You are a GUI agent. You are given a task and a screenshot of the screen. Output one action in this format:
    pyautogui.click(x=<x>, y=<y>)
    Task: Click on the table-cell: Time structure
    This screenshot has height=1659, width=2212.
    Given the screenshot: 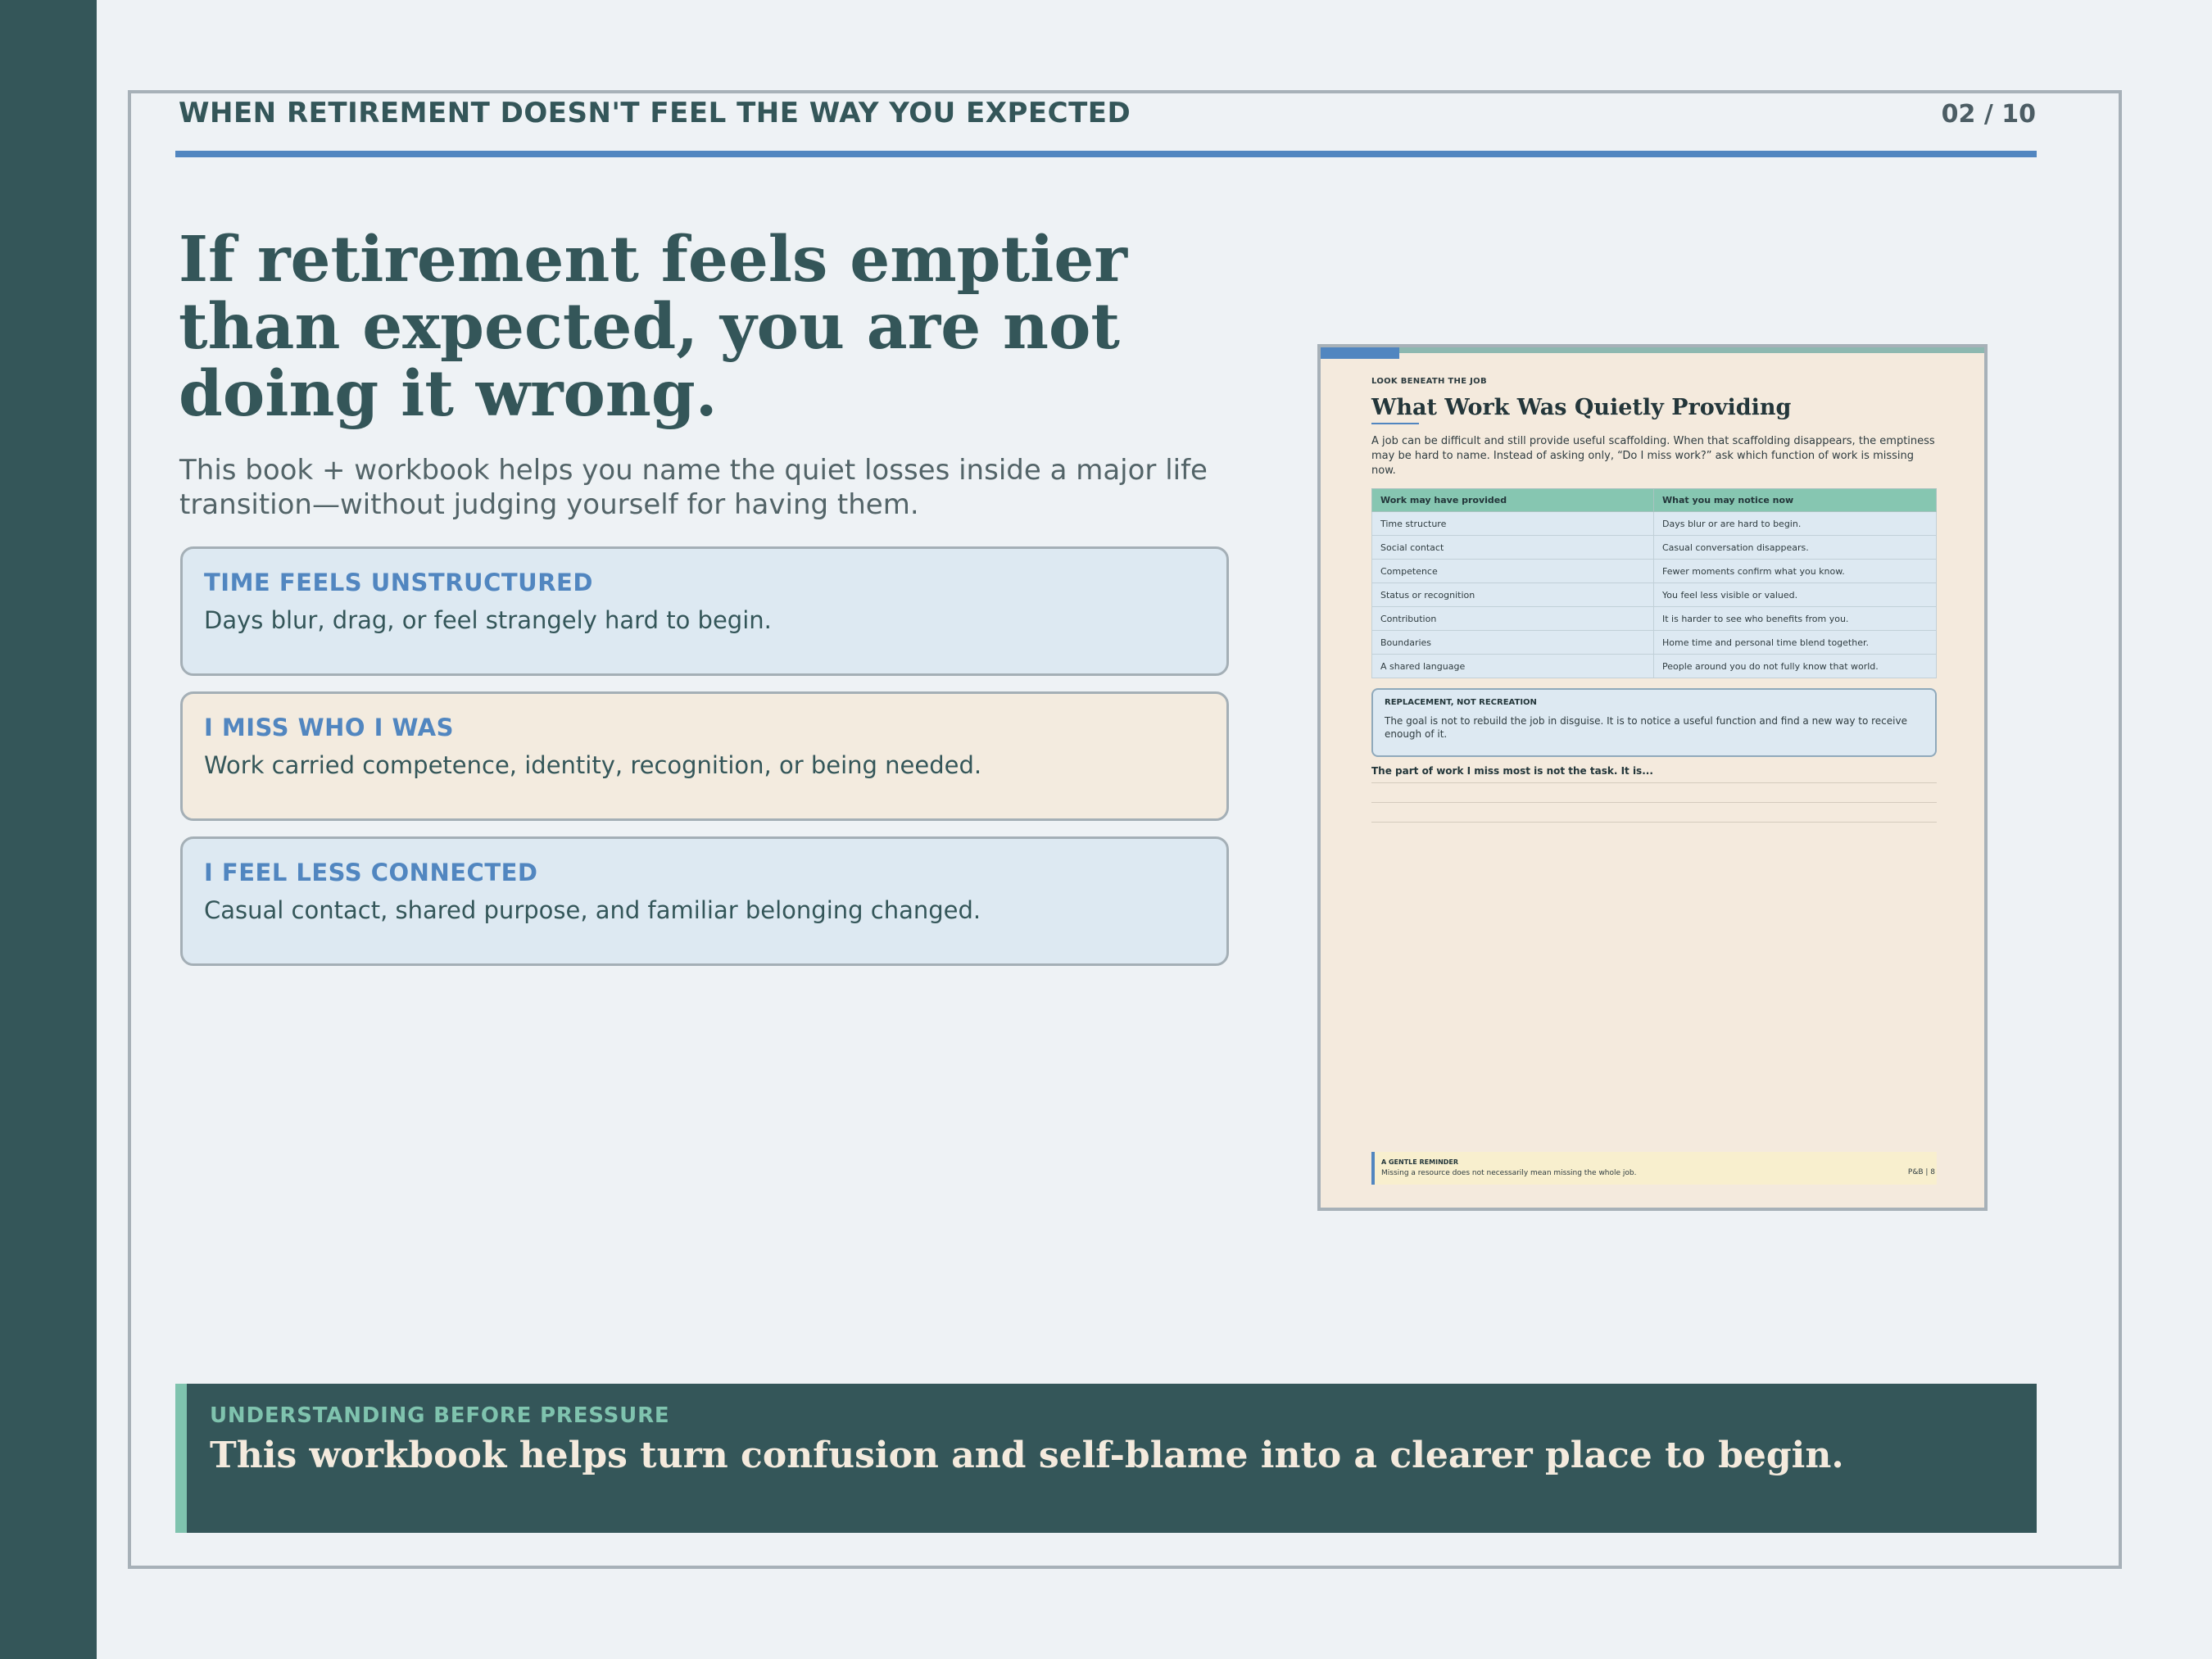 What is the action you would take?
    pyautogui.click(x=1512, y=523)
    